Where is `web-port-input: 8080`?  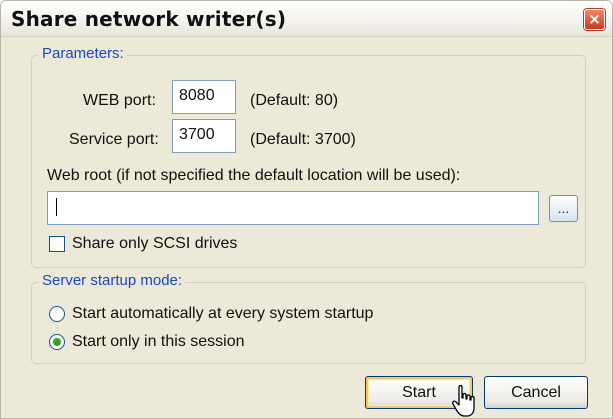 web-port-input: 8080 is located at coordinates (204, 97).